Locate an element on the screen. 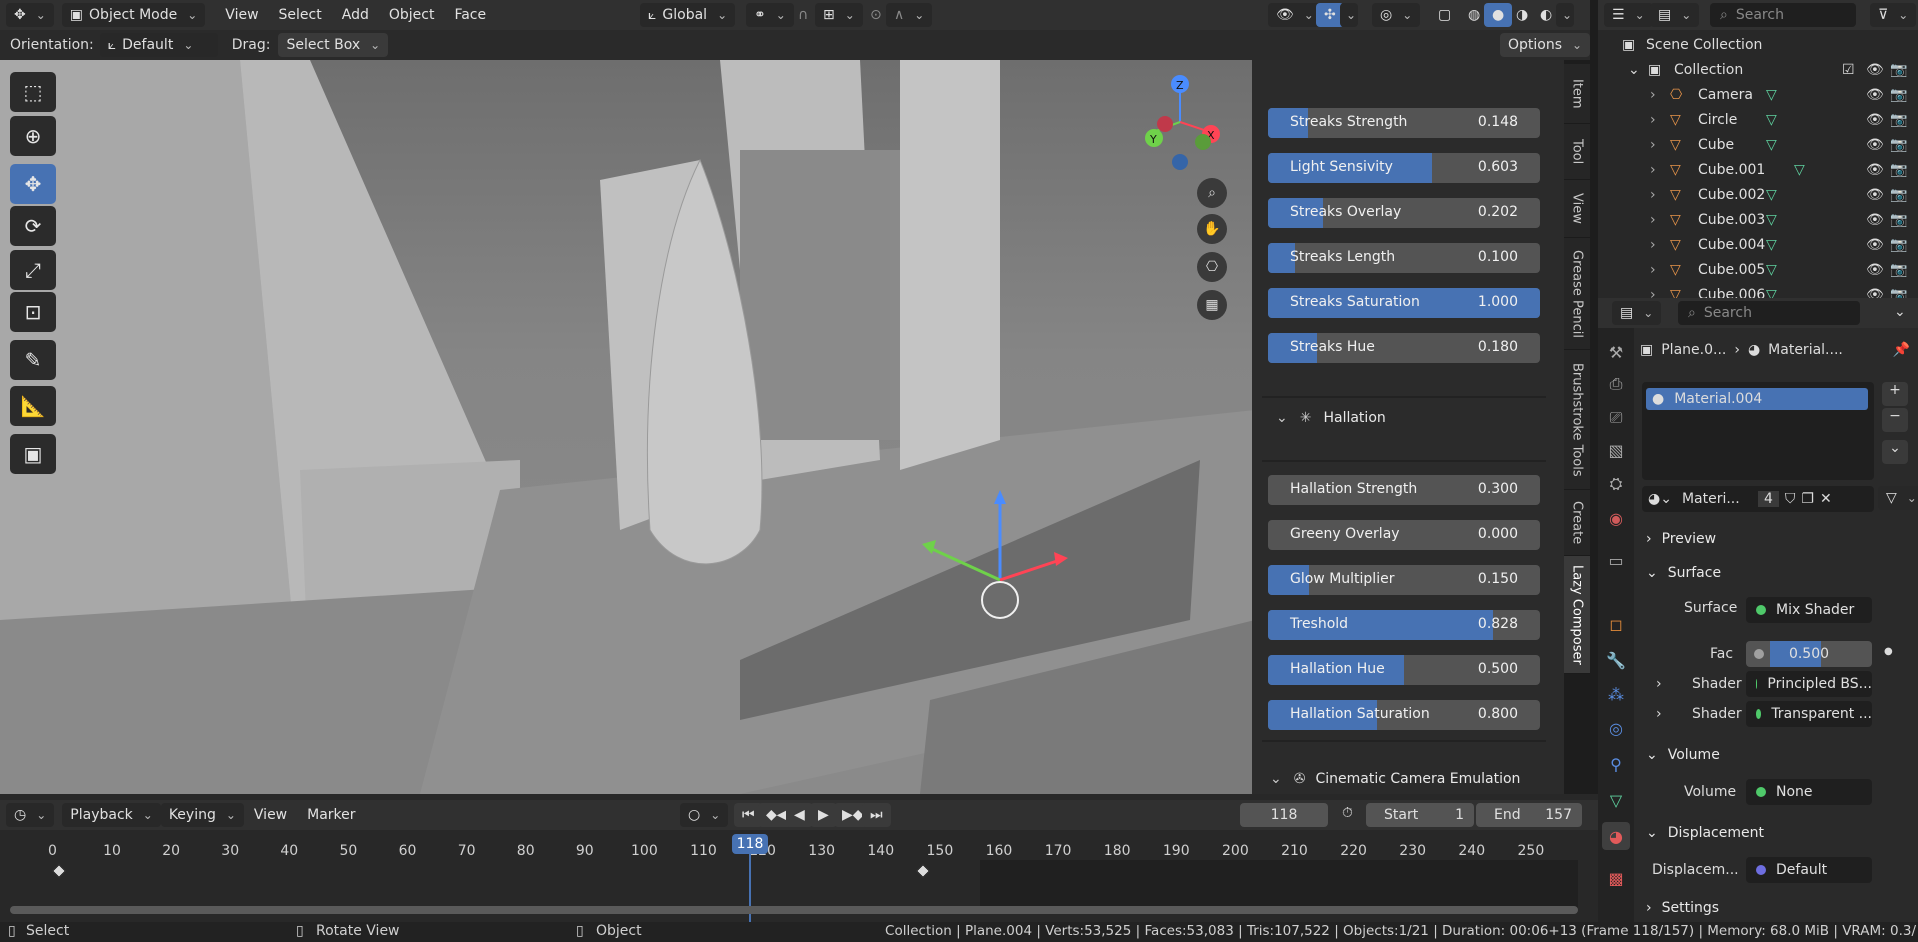 Image resolution: width=1918 pixels, height=942 pixels. outliner-search-input: ⌕ Search is located at coordinates (1783, 15).